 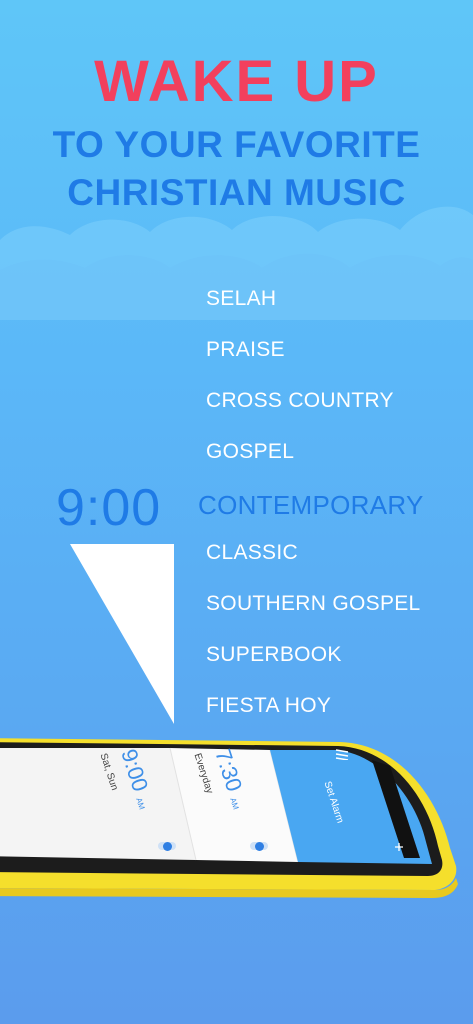 I want to click on alarm-1-toggle, so click(x=167, y=846).